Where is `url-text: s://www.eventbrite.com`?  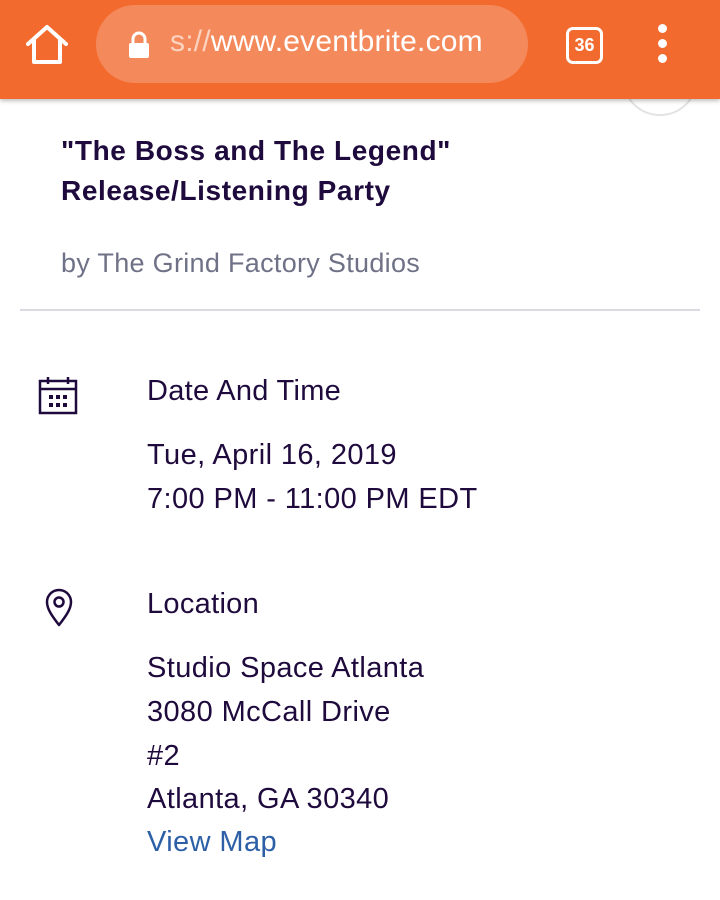 url-text: s://www.eventbrite.com is located at coordinates (326, 42).